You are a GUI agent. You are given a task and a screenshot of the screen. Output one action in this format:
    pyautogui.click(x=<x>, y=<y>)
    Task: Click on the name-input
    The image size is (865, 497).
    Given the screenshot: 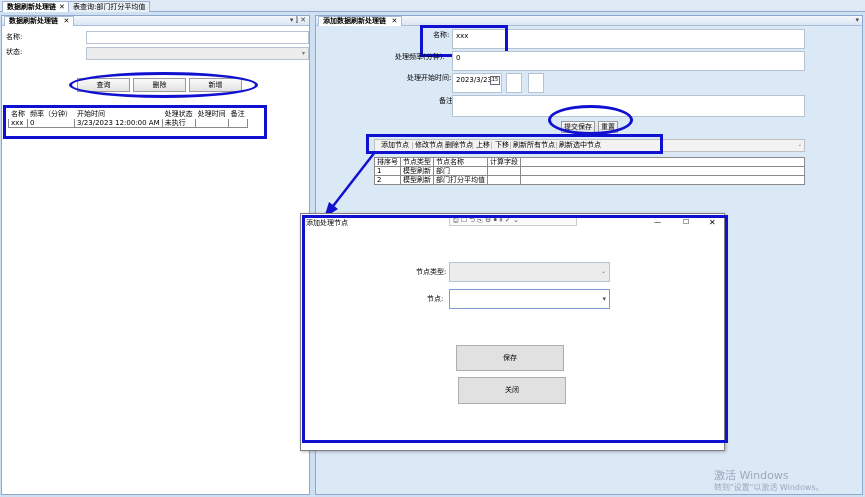 What is the action you would take?
    pyautogui.click(x=197, y=37)
    